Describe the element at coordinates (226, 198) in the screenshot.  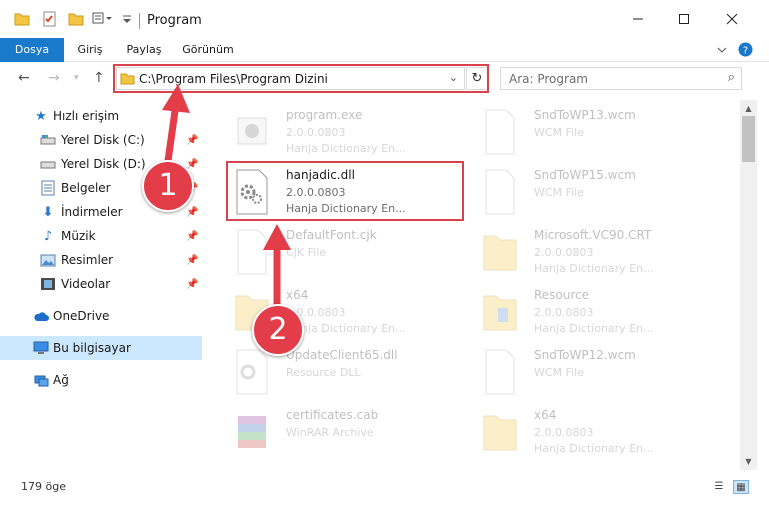
I see `annotation-layer` at that location.